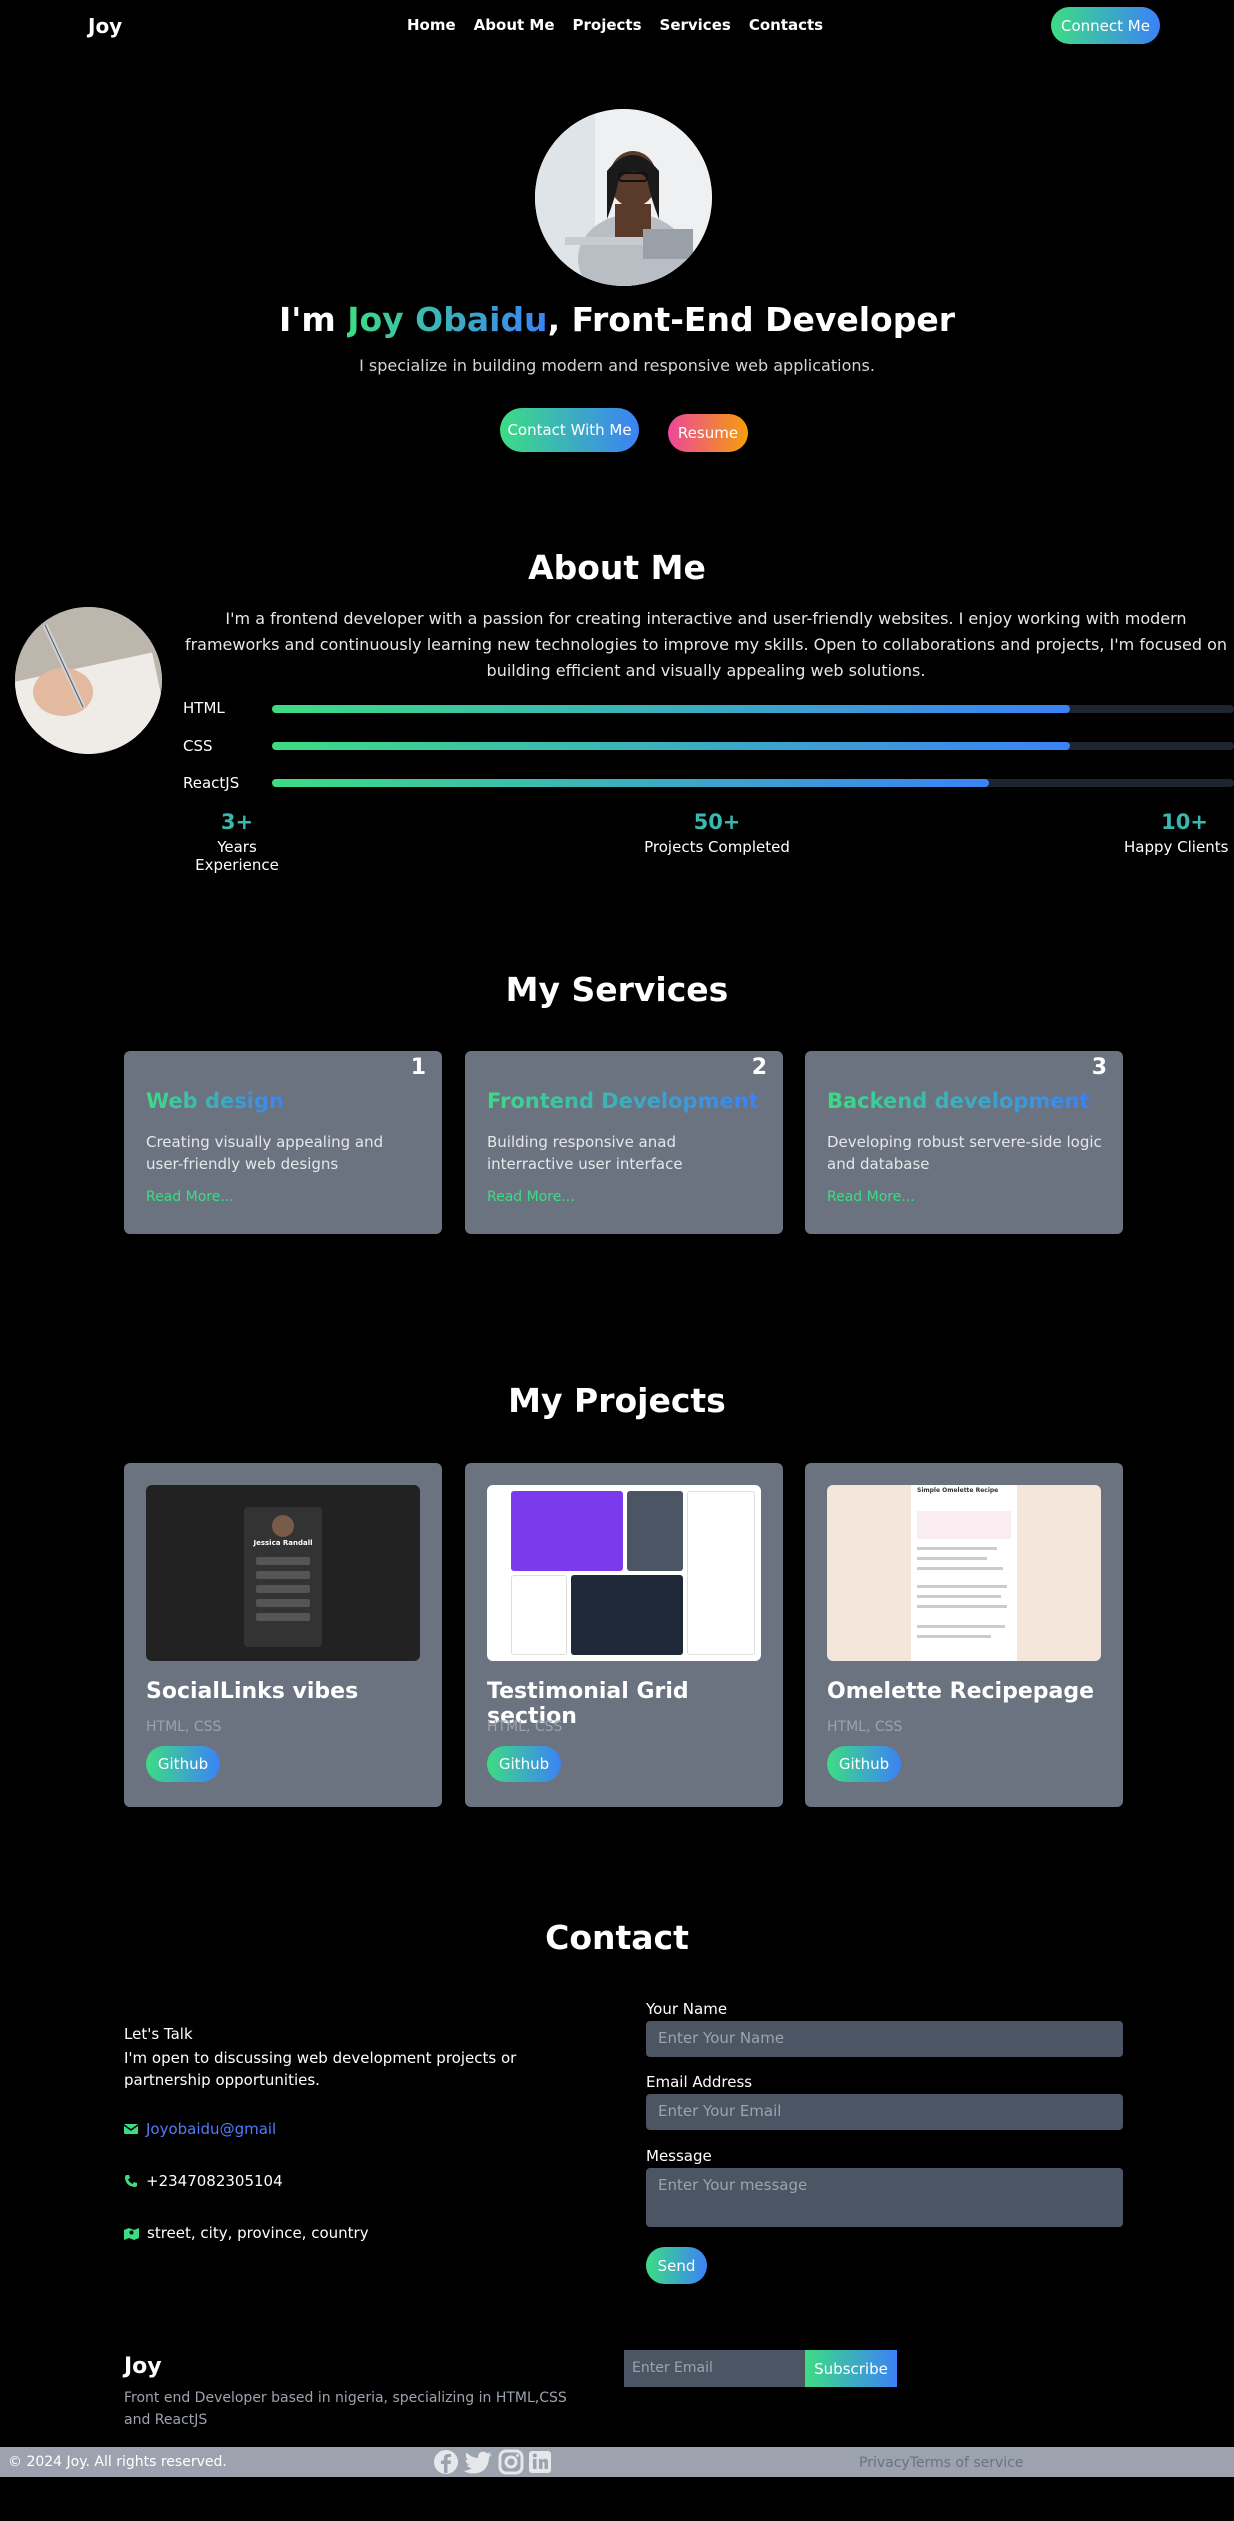 The width and height of the screenshot is (1234, 2521). I want to click on developer-portrait-image, so click(623, 197).